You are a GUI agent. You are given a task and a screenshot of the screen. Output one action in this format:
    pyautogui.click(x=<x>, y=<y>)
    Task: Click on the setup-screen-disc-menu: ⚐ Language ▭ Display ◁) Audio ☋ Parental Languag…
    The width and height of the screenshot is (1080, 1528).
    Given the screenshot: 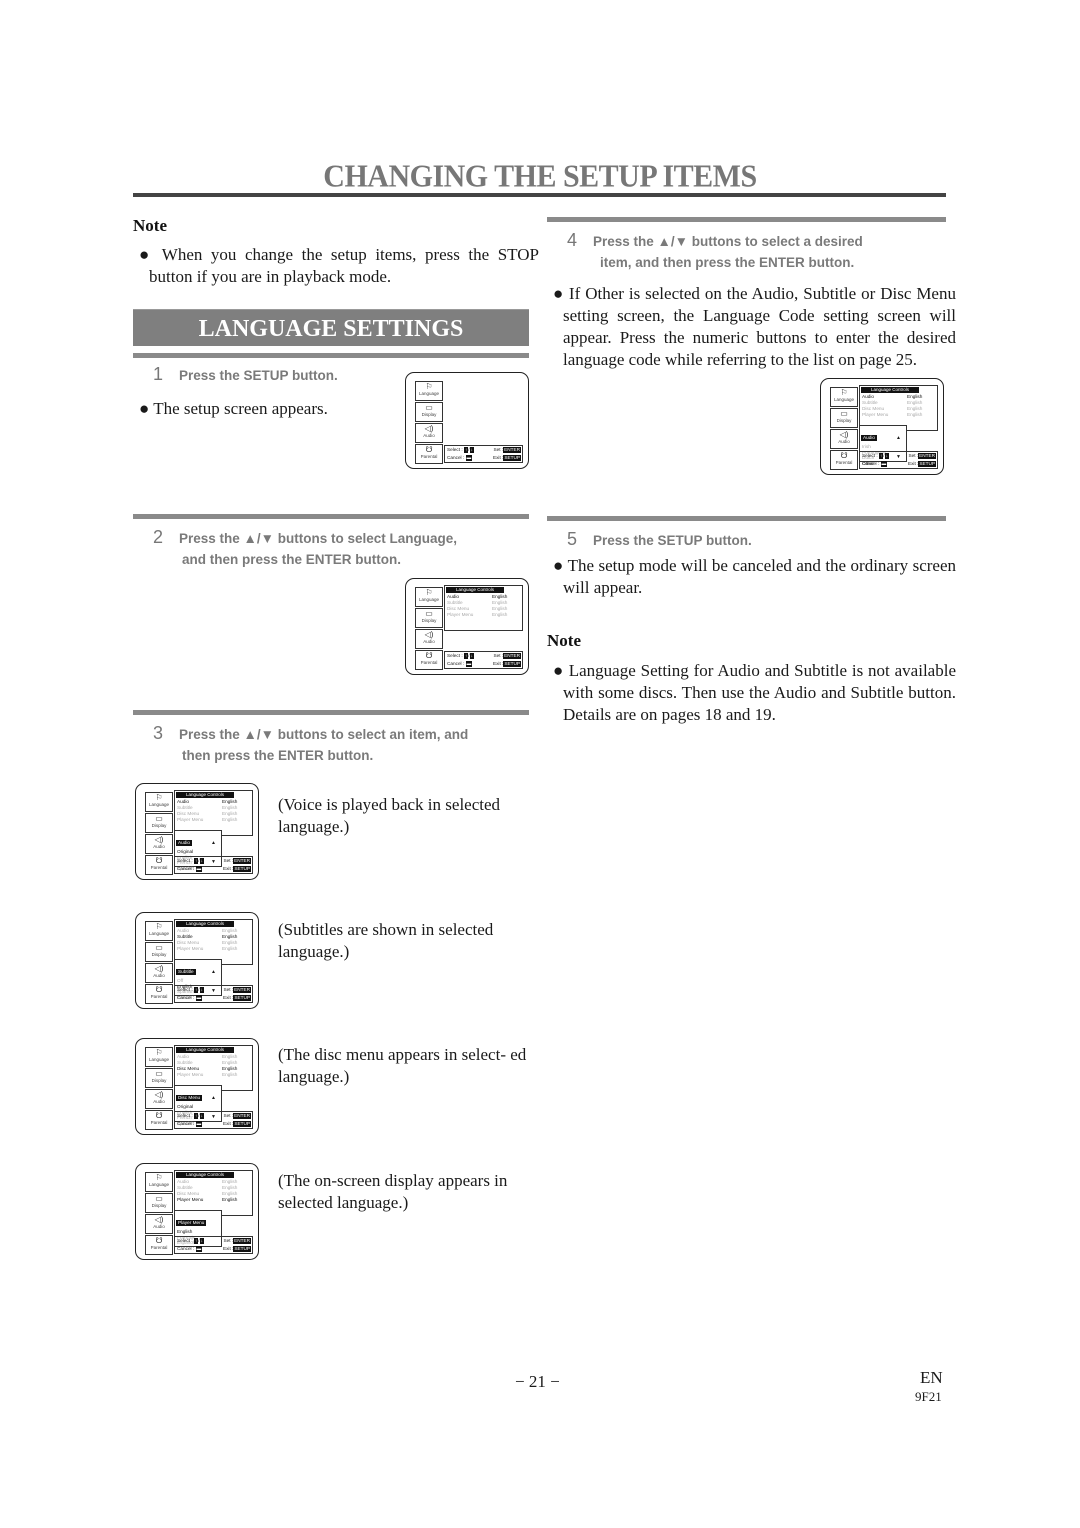 What is the action you would take?
    pyautogui.click(x=197, y=1086)
    